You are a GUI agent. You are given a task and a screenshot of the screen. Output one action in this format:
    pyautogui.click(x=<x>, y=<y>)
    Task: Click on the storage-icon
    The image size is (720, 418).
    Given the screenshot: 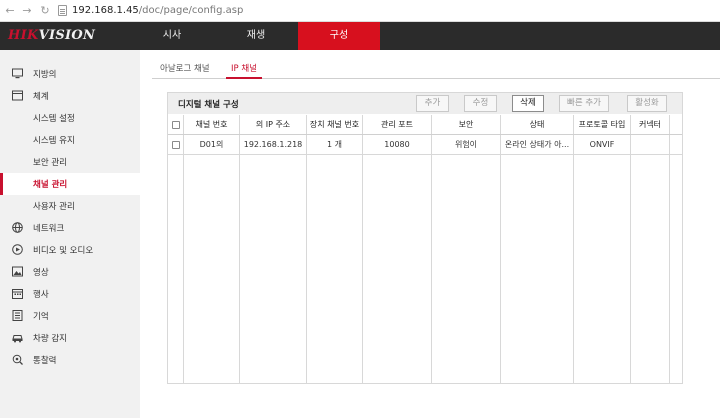 What is the action you would take?
    pyautogui.click(x=17, y=315)
    